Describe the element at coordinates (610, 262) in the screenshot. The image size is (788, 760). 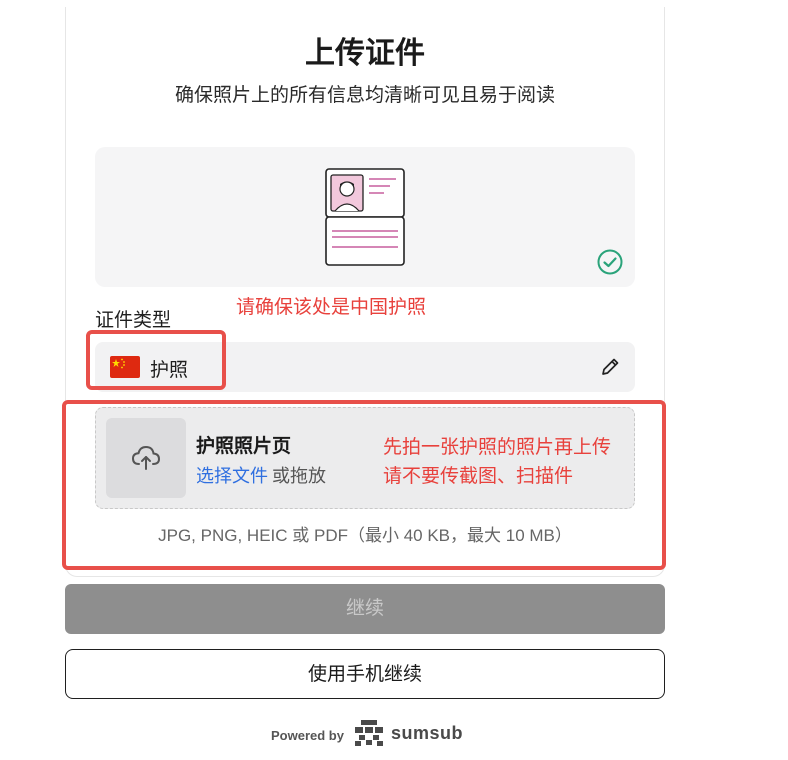
I see `check-circle-icon` at that location.